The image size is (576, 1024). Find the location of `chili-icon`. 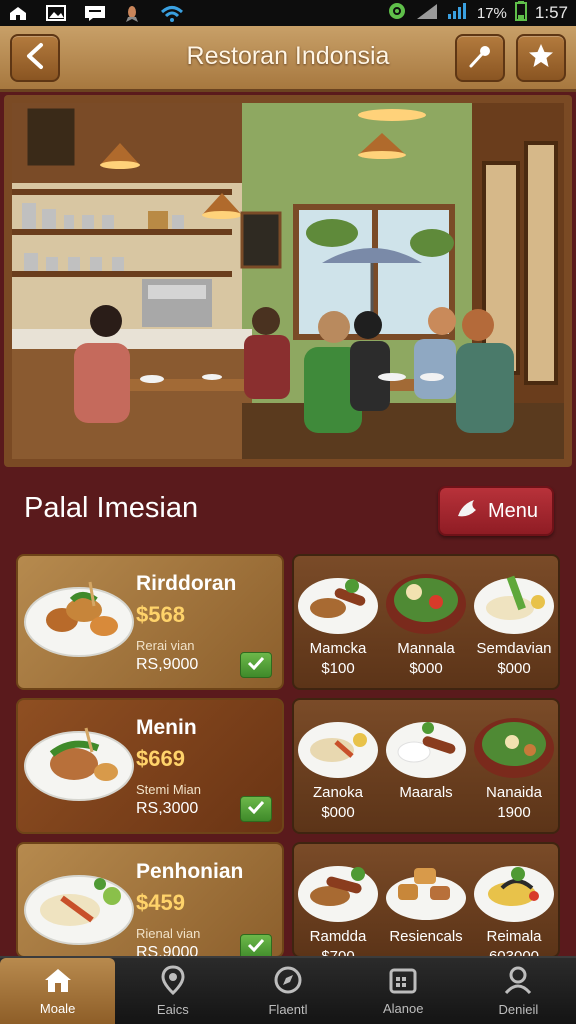

chili-icon is located at coordinates (467, 511).